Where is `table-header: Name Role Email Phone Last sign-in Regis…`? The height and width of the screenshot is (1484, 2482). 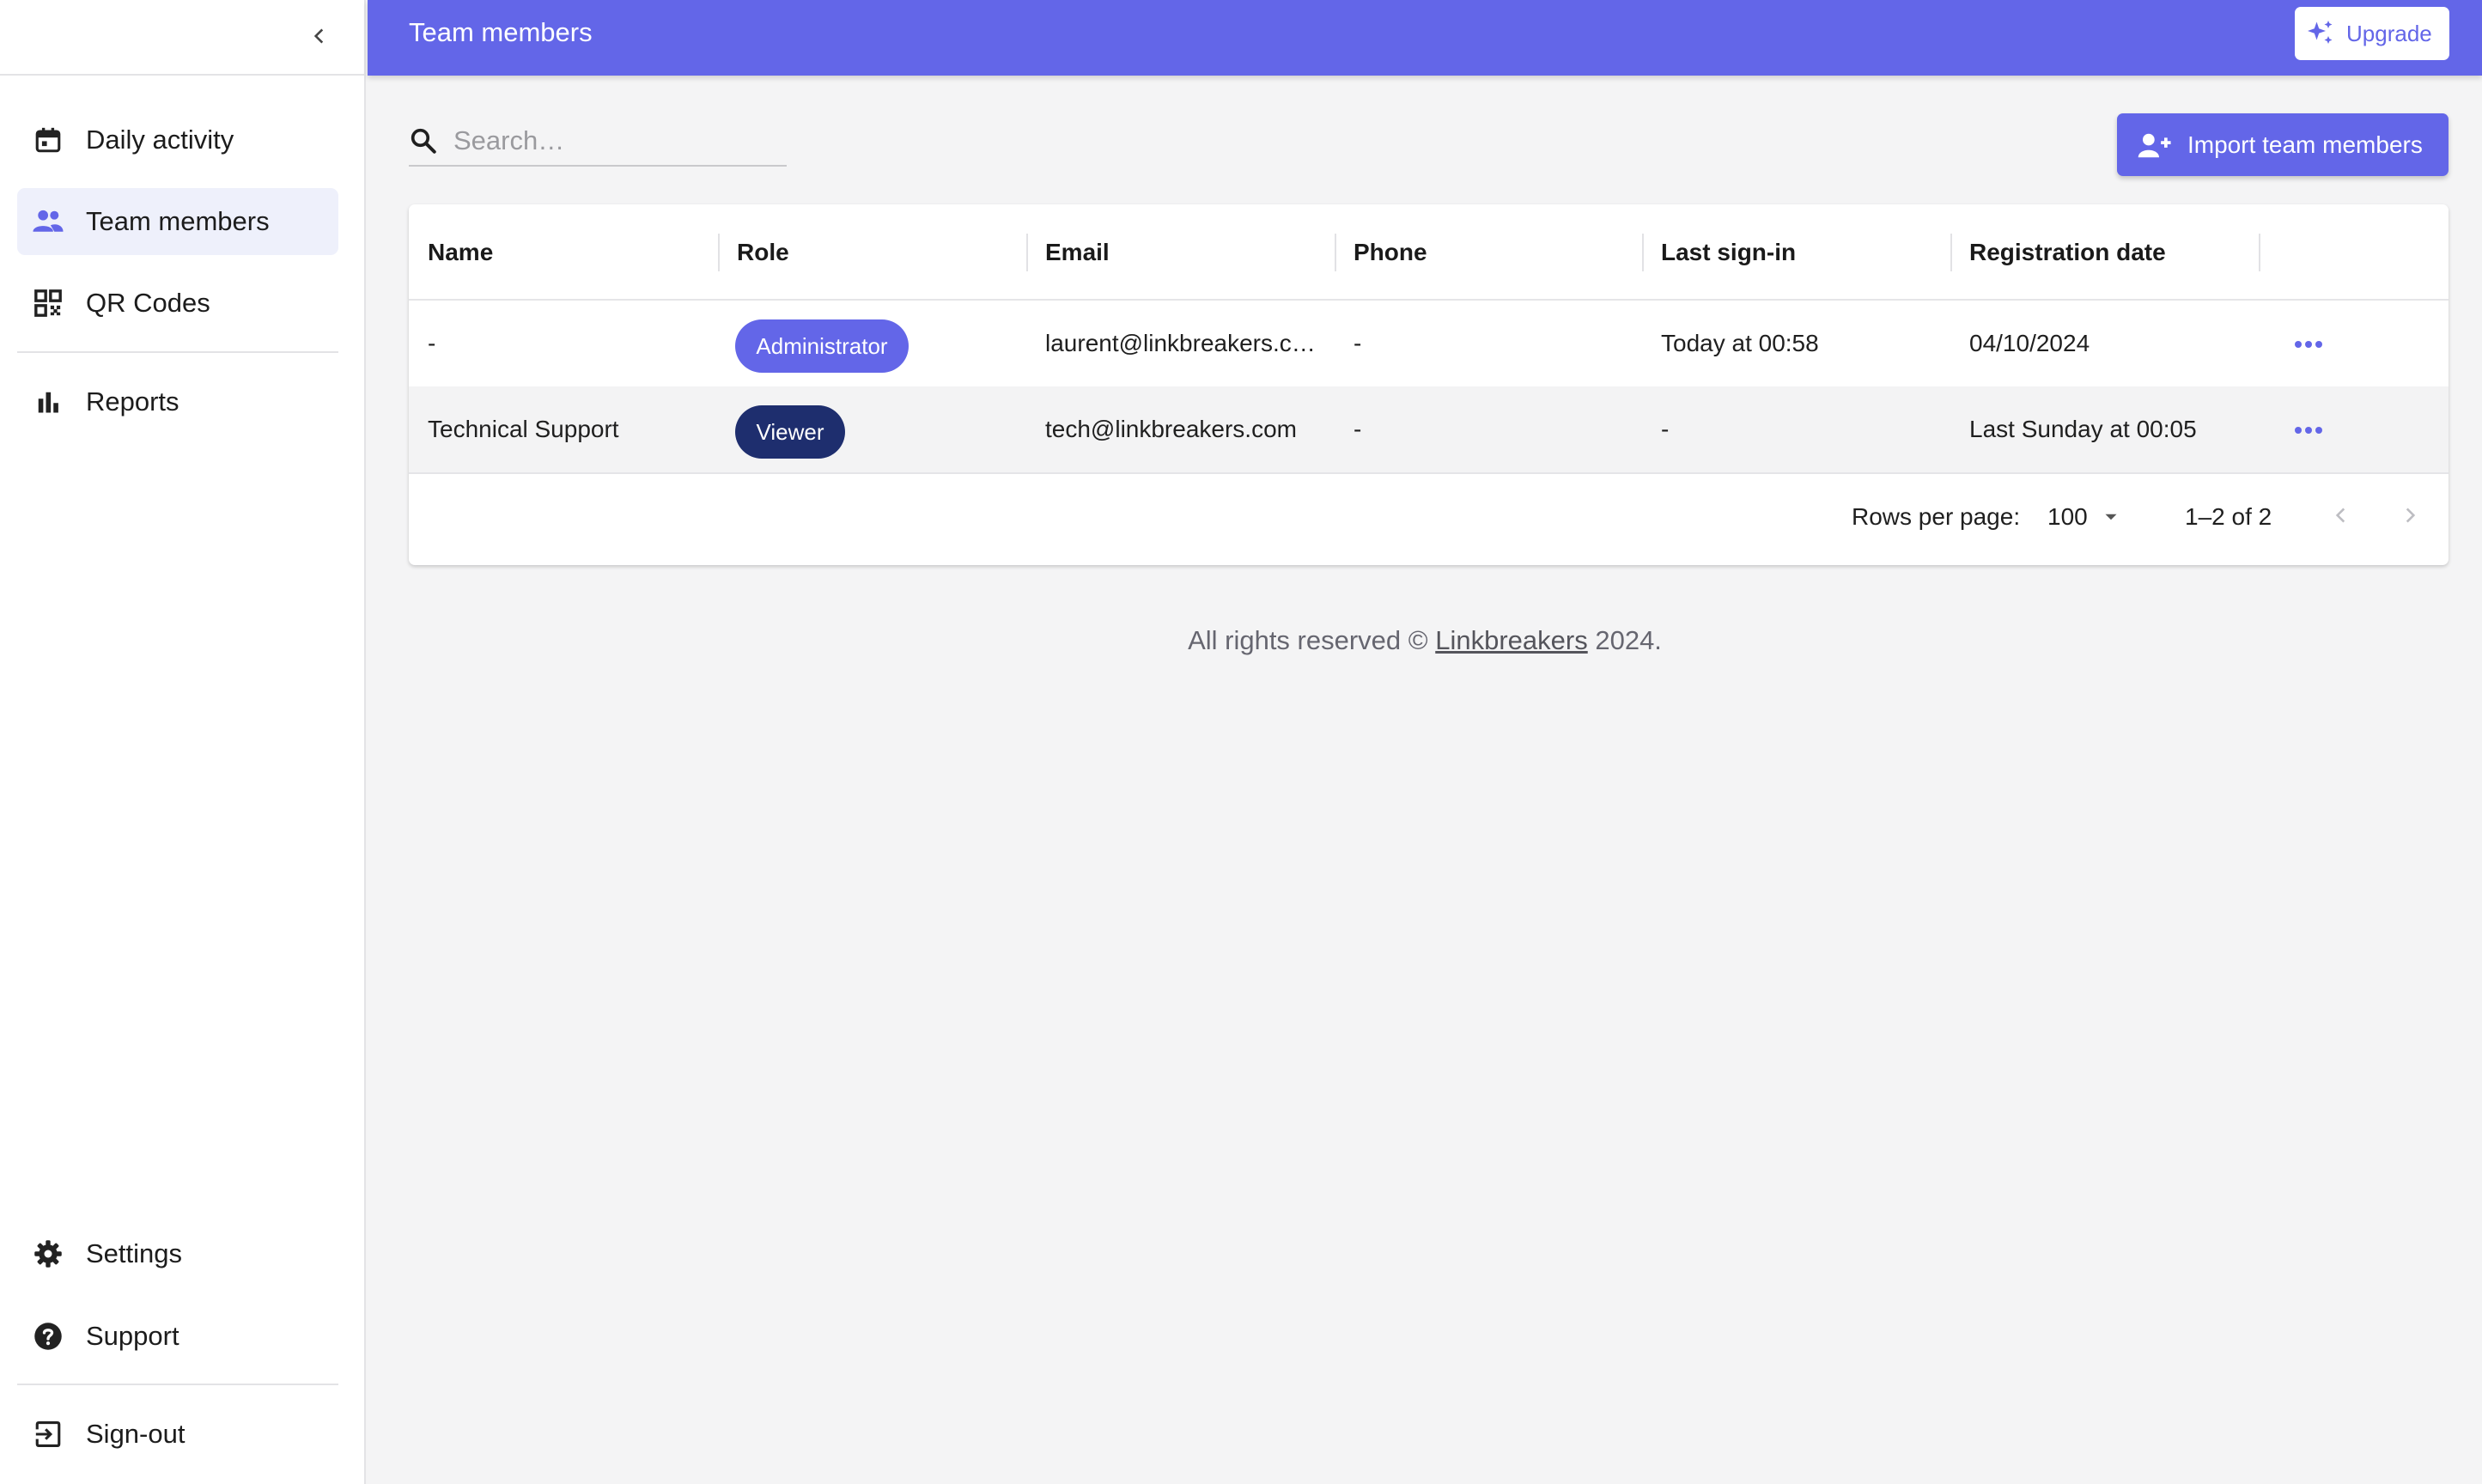 table-header: Name Role Email Phone Last sign-in Regis… is located at coordinates (1429, 252).